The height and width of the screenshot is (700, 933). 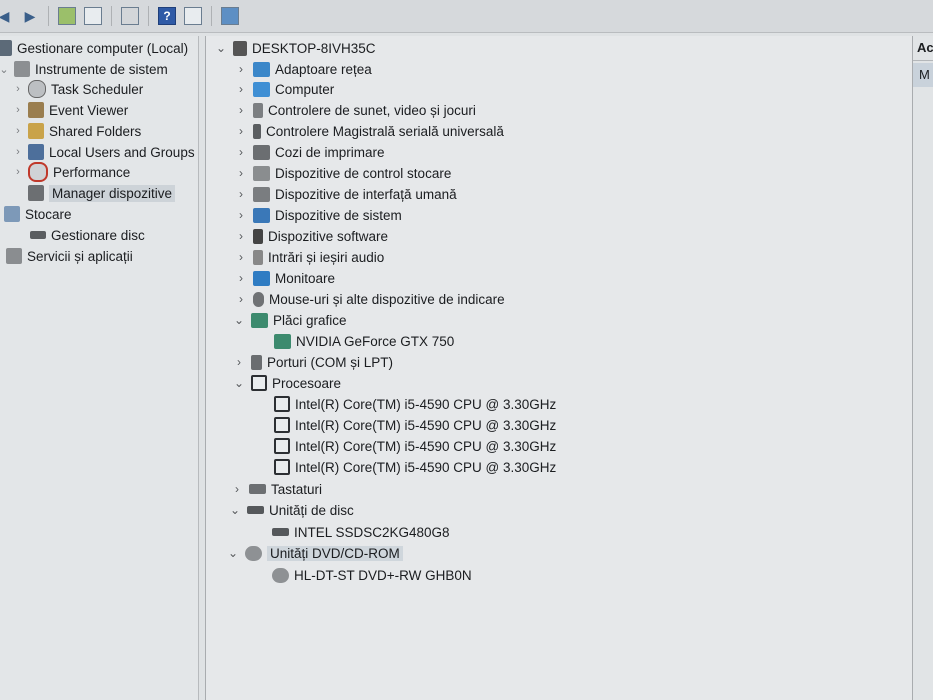 I want to click on tree-item-system-devices: › Dispozitive de sistem, so click(x=318, y=215).